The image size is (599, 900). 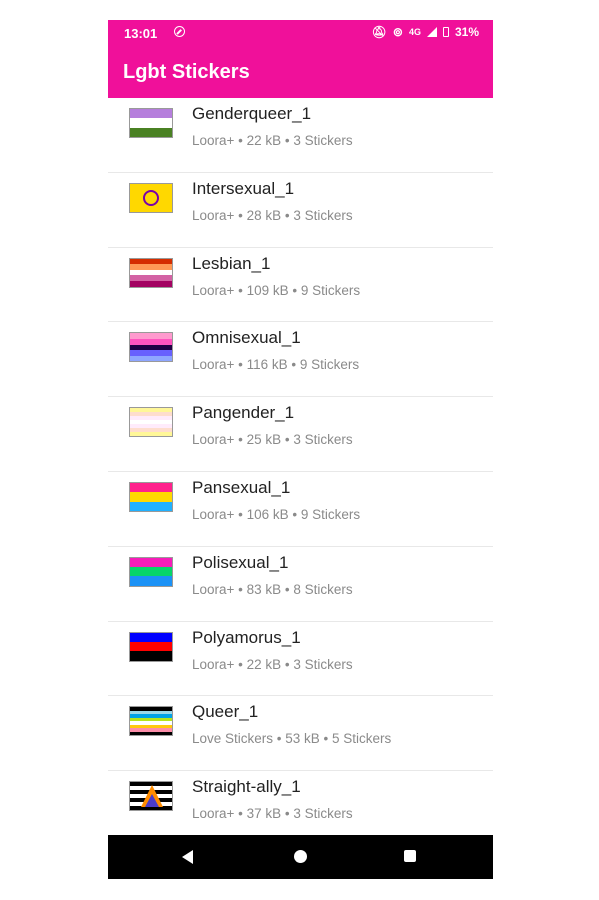 What do you see at coordinates (410, 856) in the screenshot?
I see `recent-apps-icon` at bounding box center [410, 856].